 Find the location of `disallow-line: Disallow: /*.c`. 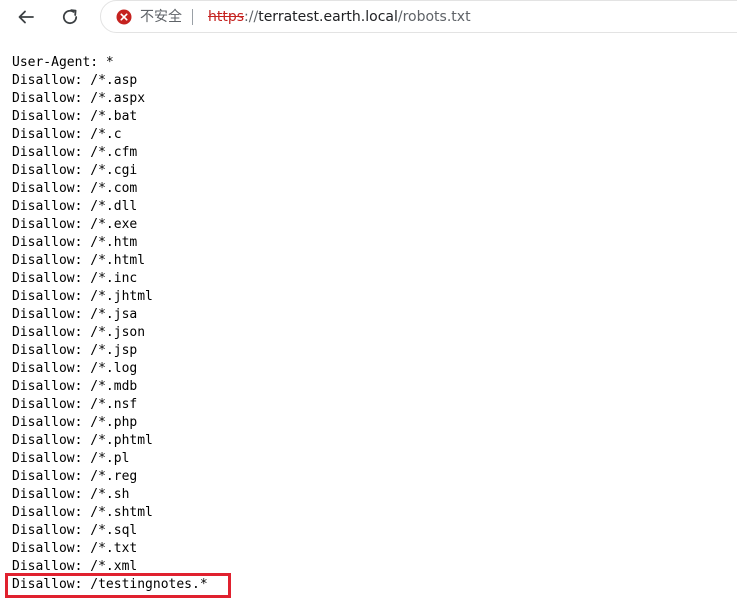

disallow-line: Disallow: /*.c is located at coordinates (67, 134).